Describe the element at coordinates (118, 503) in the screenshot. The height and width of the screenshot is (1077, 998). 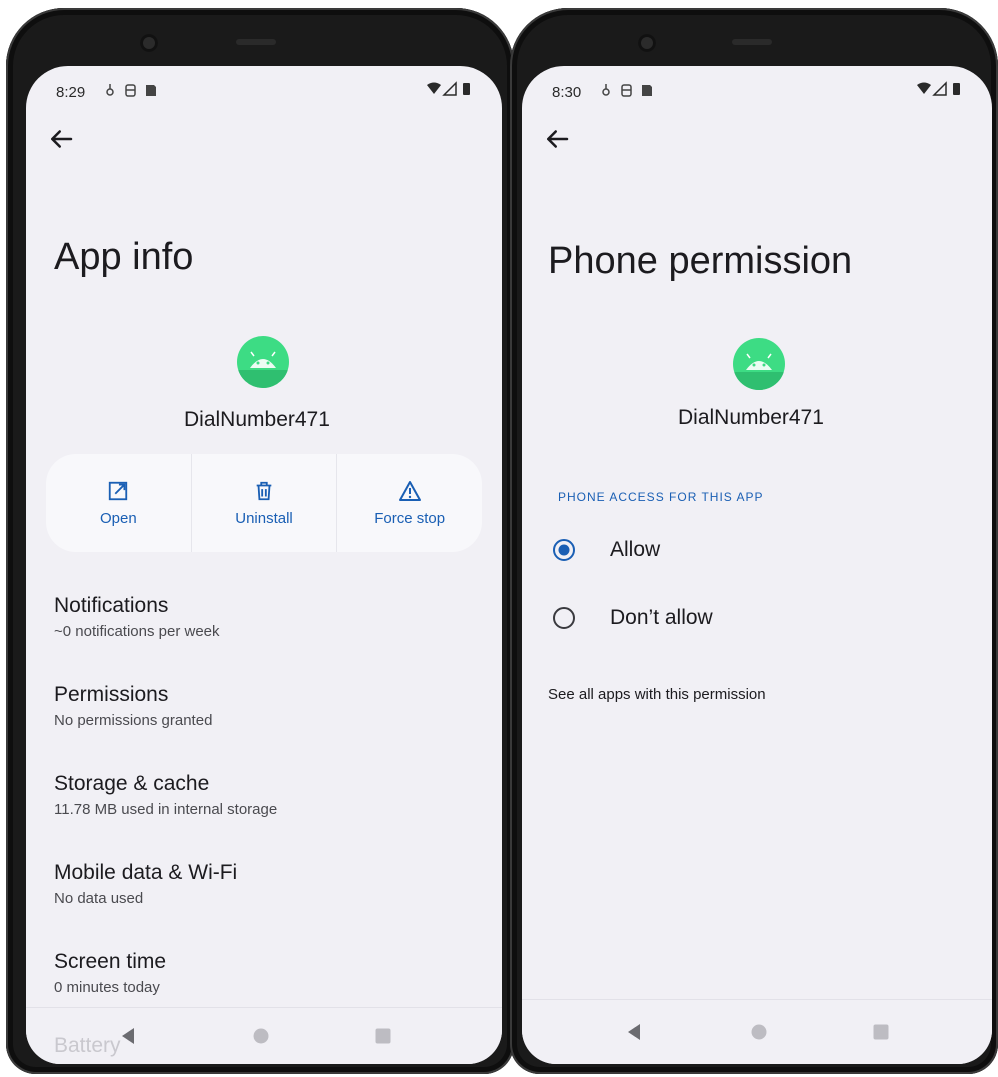
I see `open-button: Open` at that location.